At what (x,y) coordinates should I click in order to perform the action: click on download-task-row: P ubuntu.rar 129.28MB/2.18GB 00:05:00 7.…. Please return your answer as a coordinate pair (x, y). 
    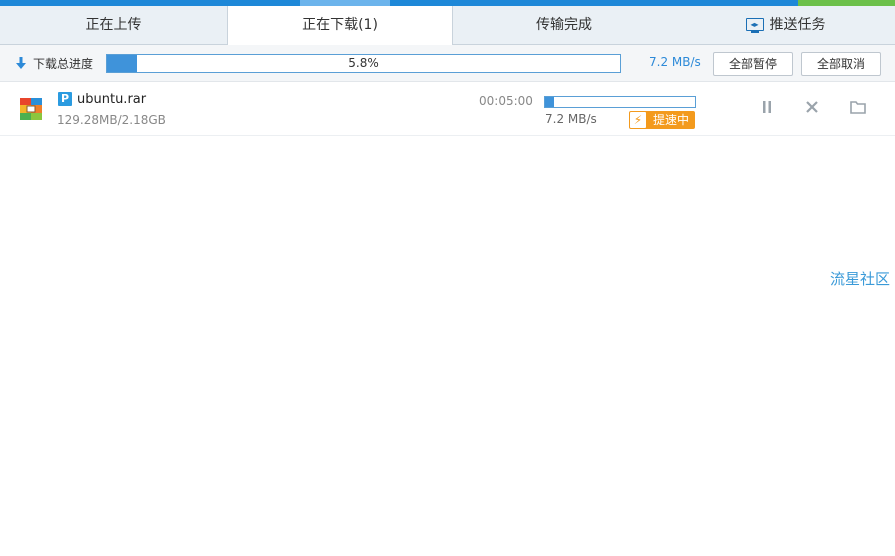
    Looking at the image, I should click on (447, 109).